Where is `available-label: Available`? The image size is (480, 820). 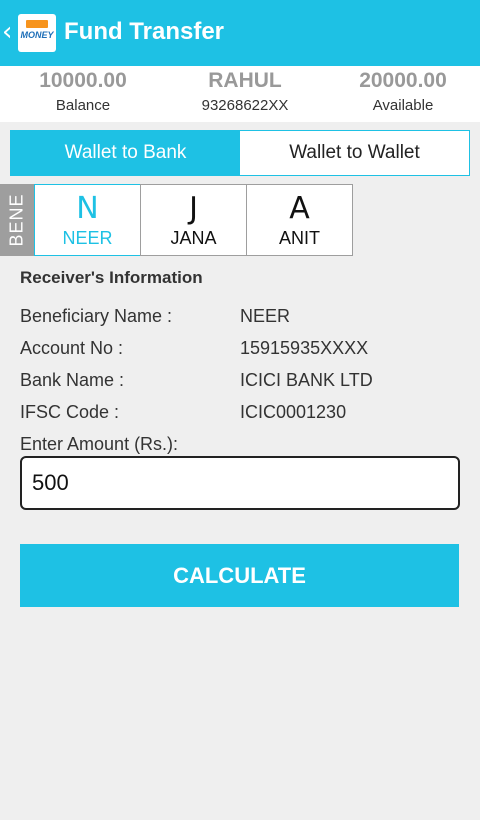
available-label: Available is located at coordinates (403, 105).